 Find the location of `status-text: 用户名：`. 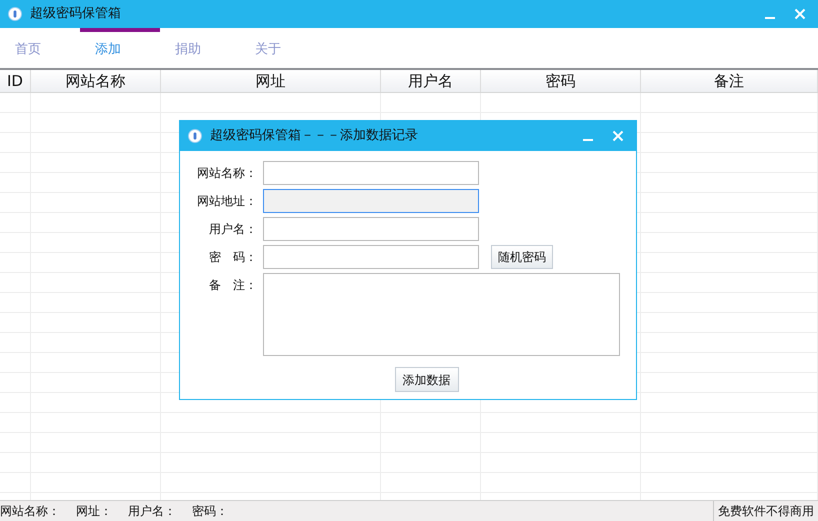

status-text: 用户名： is located at coordinates (152, 511).